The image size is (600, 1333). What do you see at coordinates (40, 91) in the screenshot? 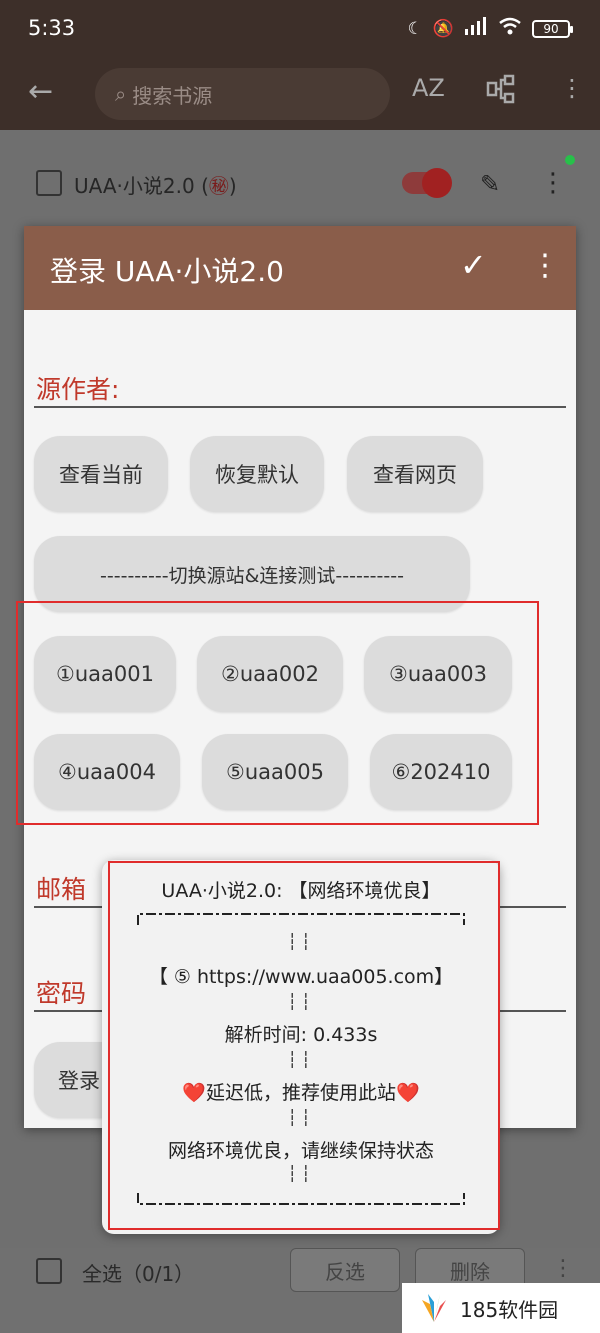
I see `back-arrow-icon: ←` at bounding box center [40, 91].